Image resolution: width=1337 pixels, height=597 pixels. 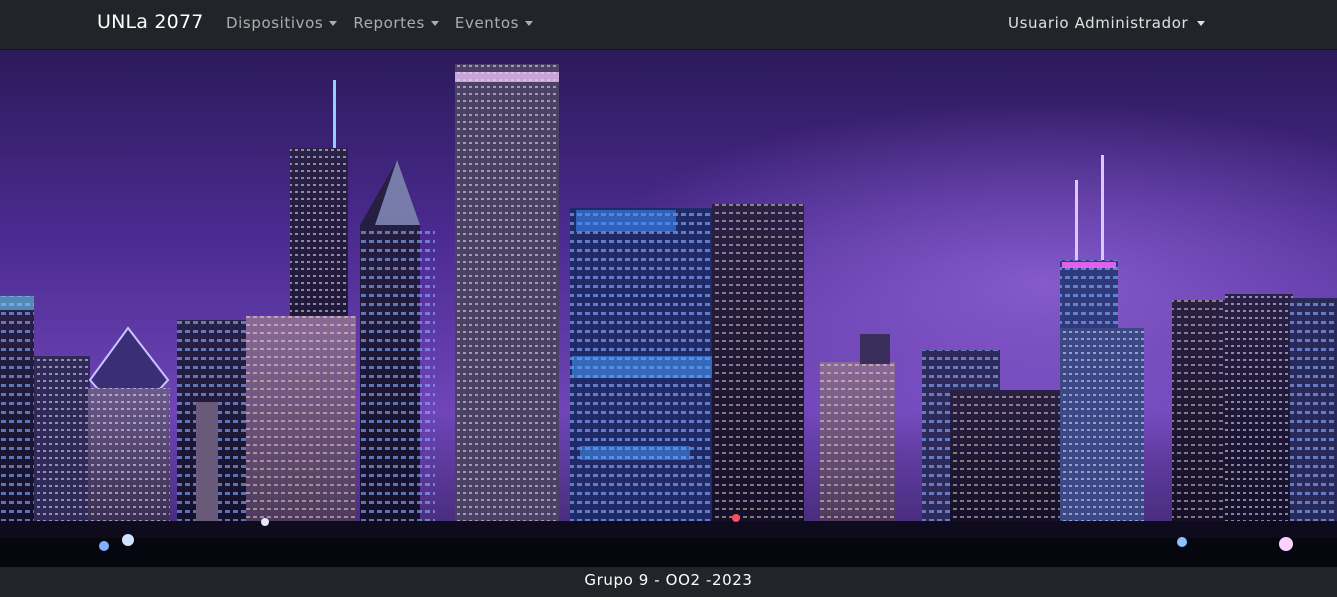 I want to click on nav-menu: Dispositivos Reportes Eventos, so click(x=380, y=23).